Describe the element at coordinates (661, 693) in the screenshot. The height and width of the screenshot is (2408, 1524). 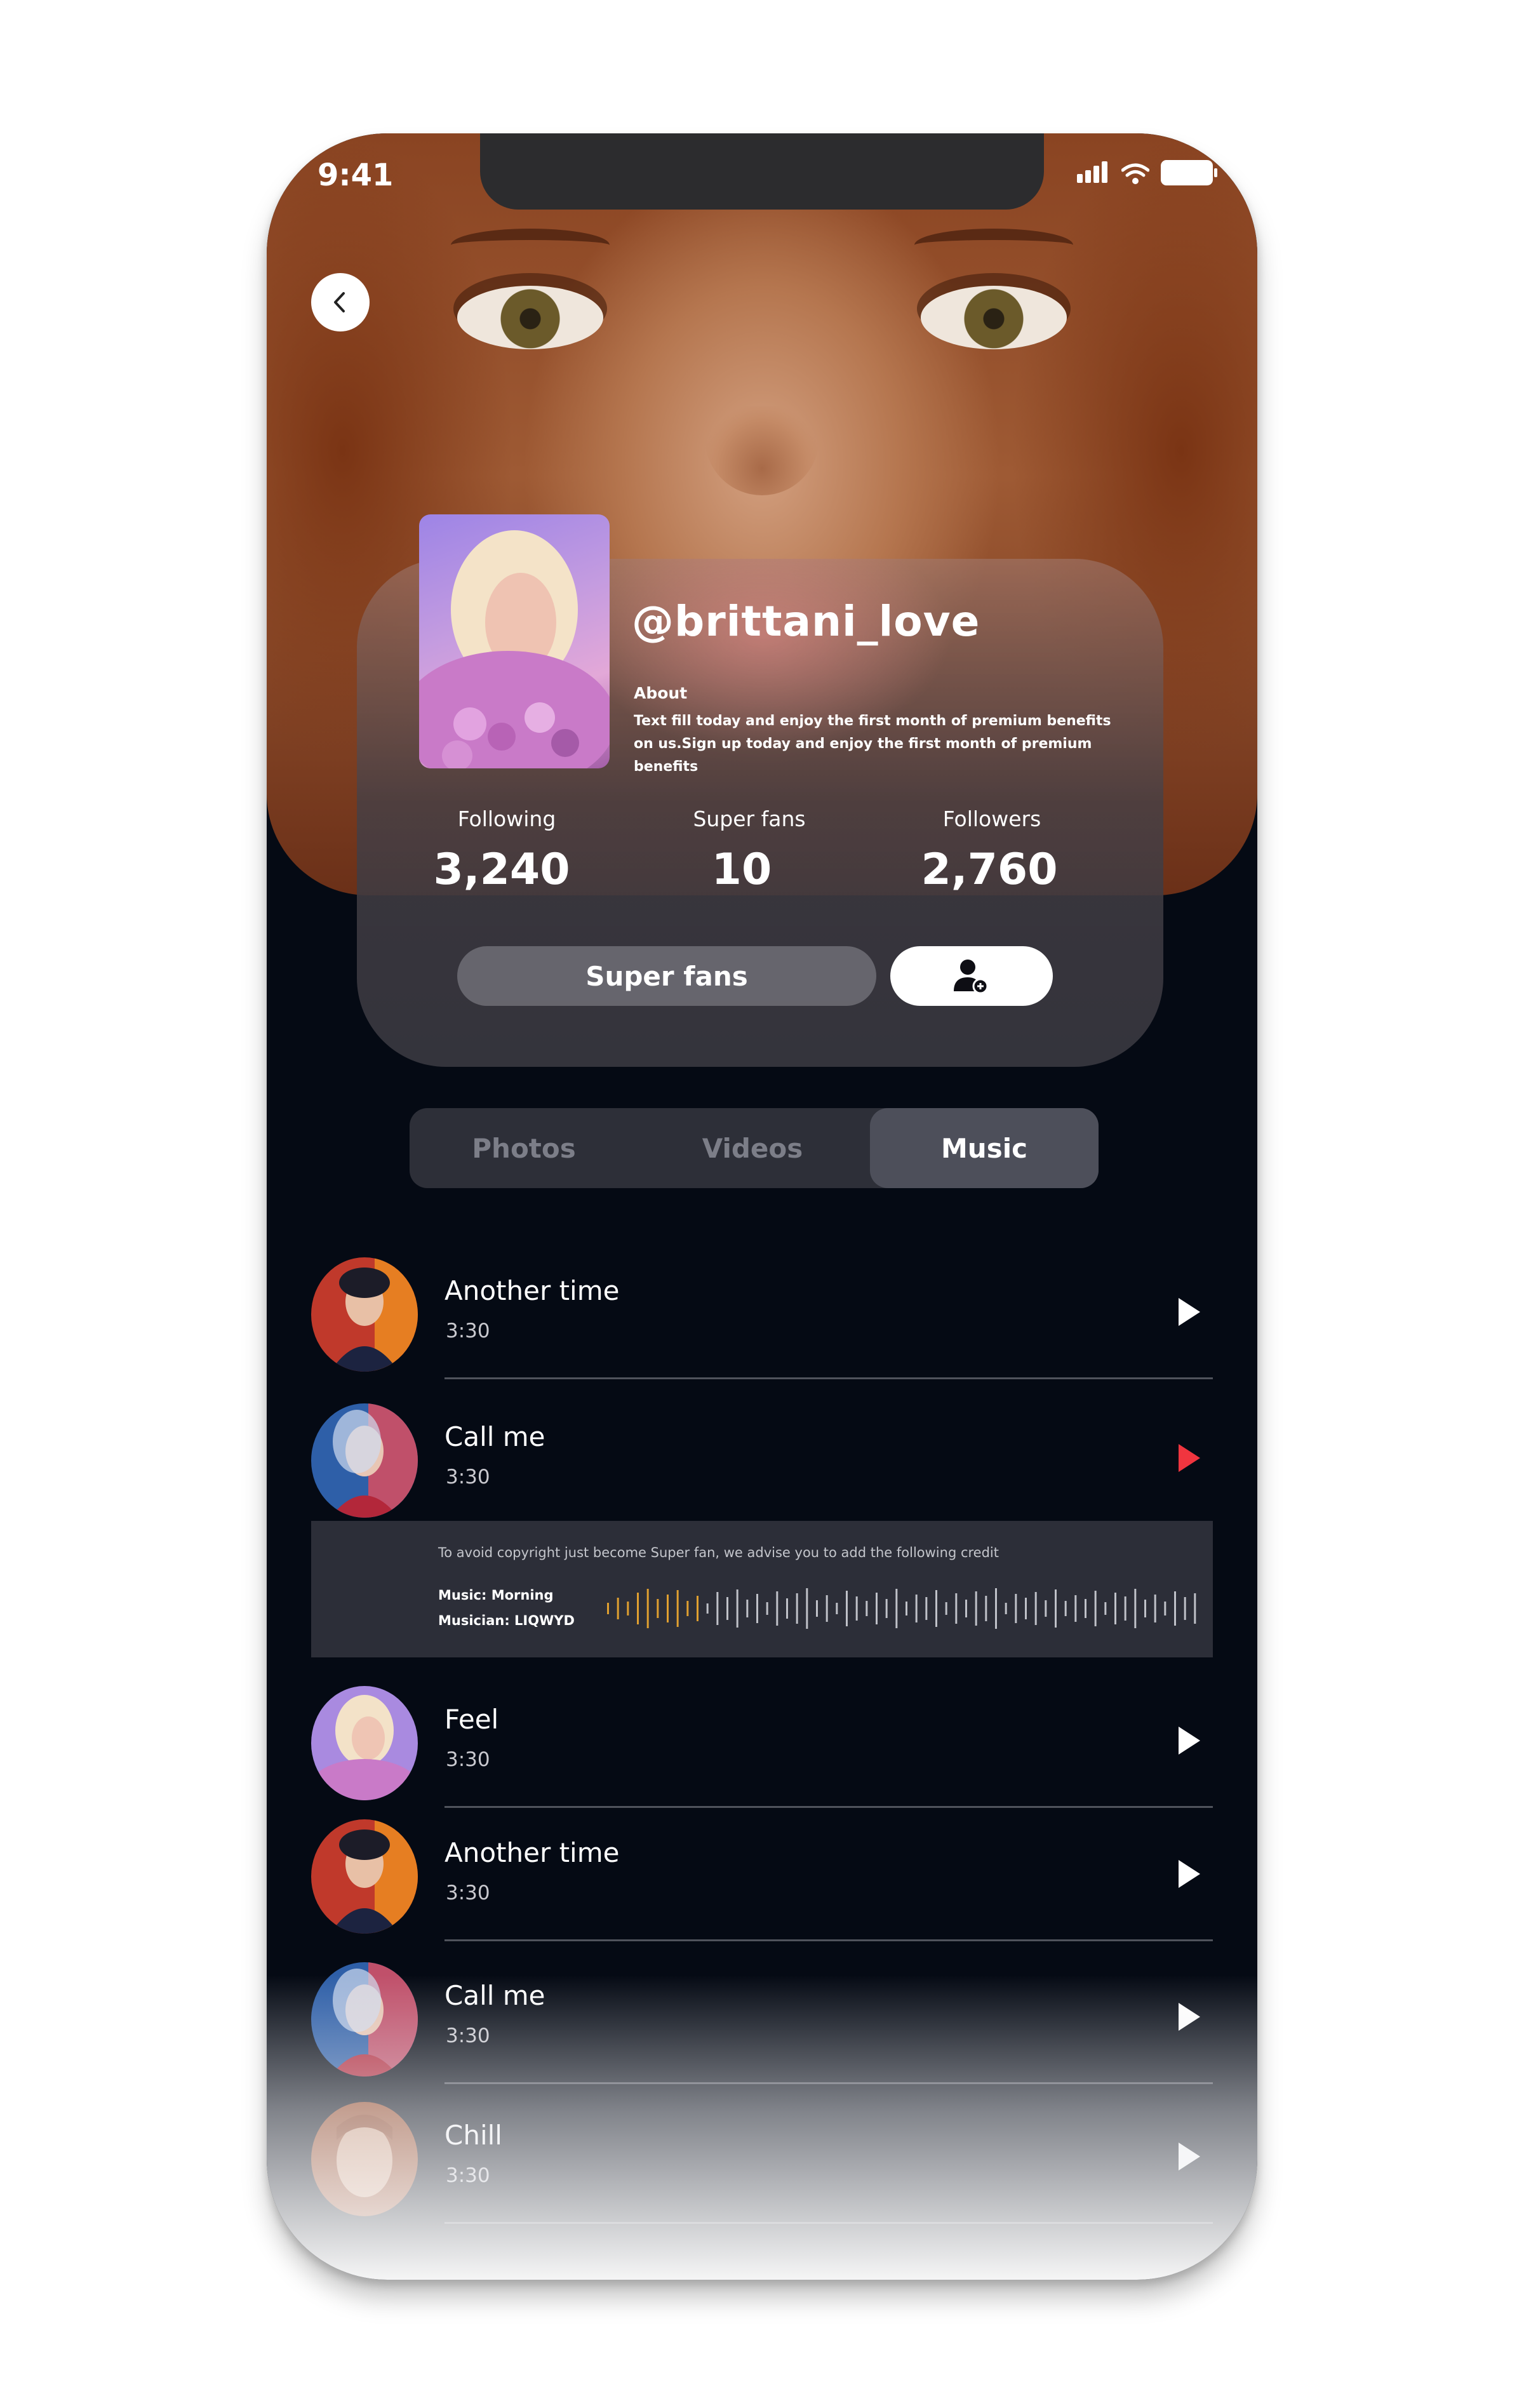
I see `about-heading: About` at that location.